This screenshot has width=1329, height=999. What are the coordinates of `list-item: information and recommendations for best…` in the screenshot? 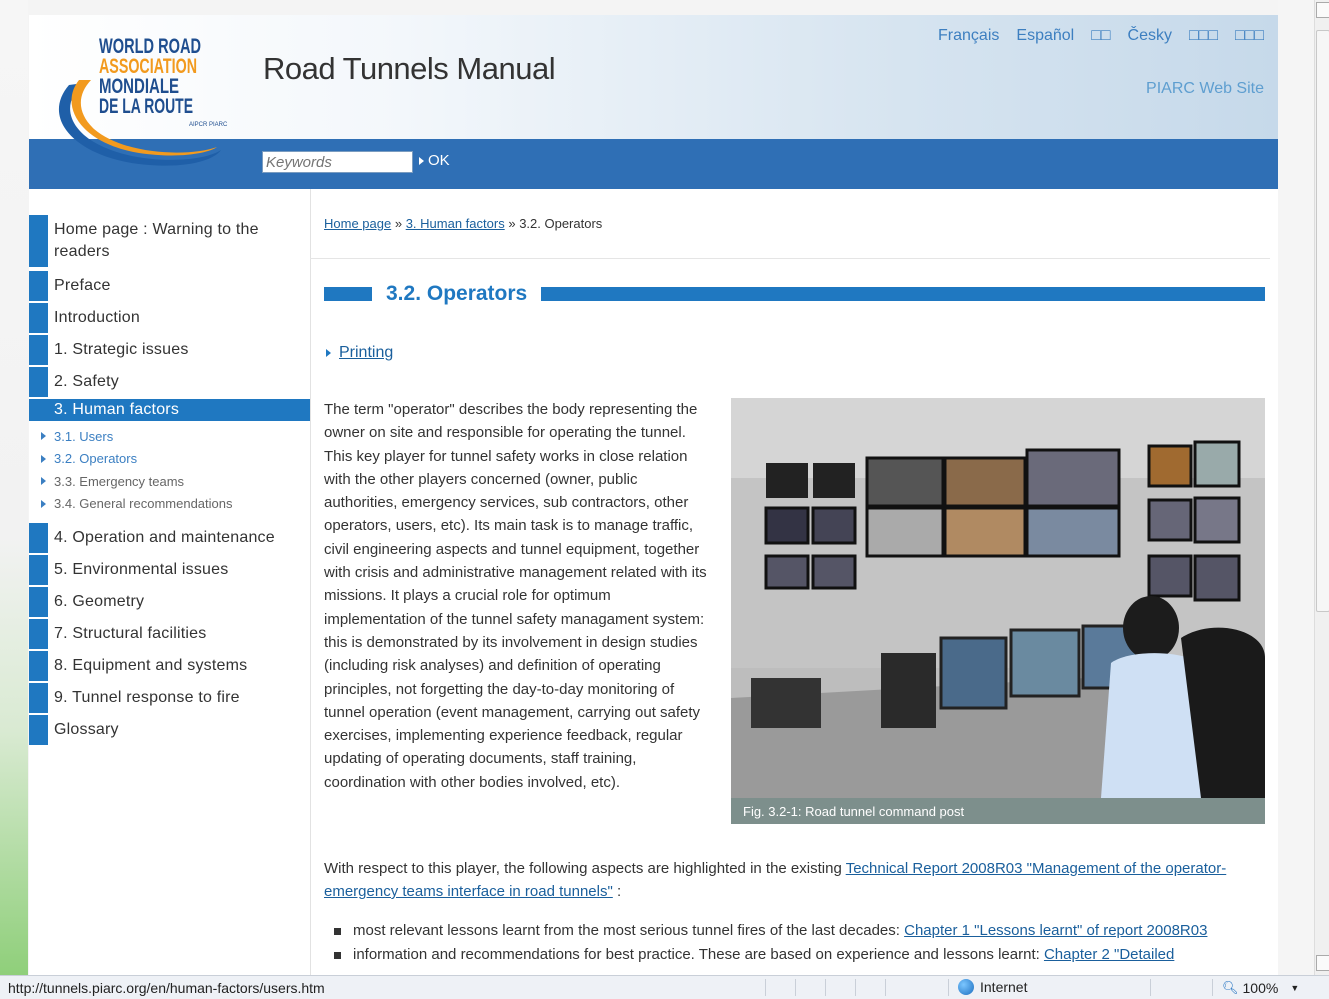 It's located at (799, 954).